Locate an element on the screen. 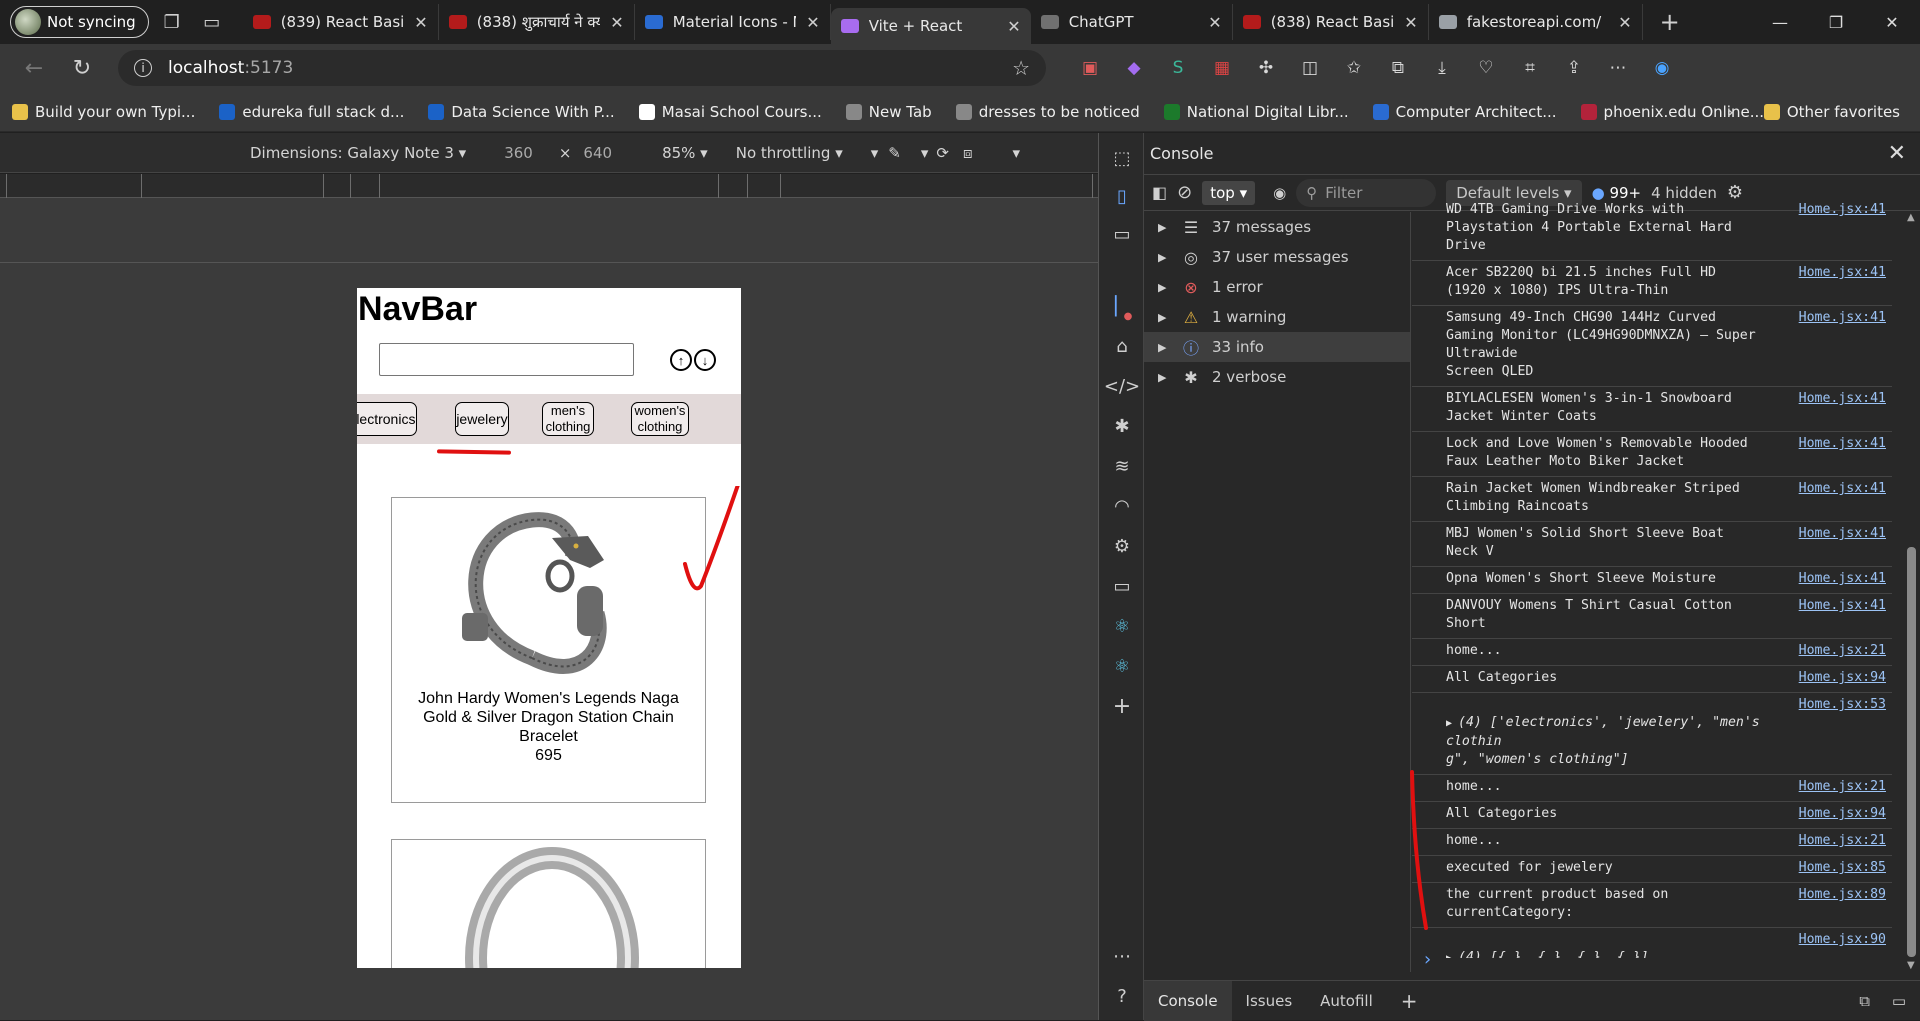 The width and height of the screenshot is (1920, 1021). dock-icon: ▭ is located at coordinates (1122, 234).